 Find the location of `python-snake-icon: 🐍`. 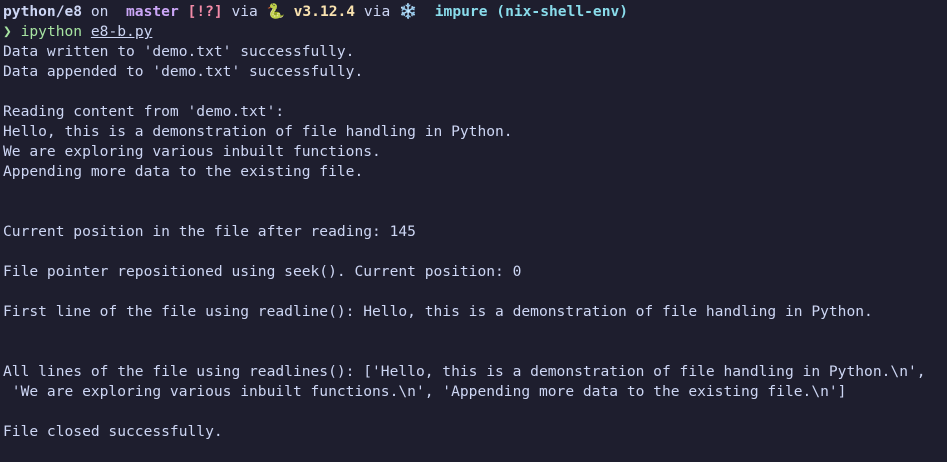

python-snake-icon: 🐍 is located at coordinates (275, 11).